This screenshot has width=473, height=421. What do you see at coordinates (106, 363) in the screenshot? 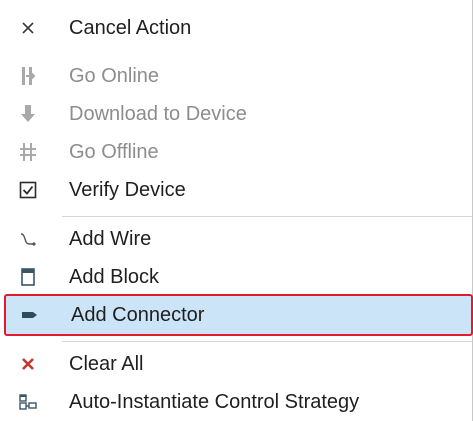
I see `menu-item-label: Clear All` at bounding box center [106, 363].